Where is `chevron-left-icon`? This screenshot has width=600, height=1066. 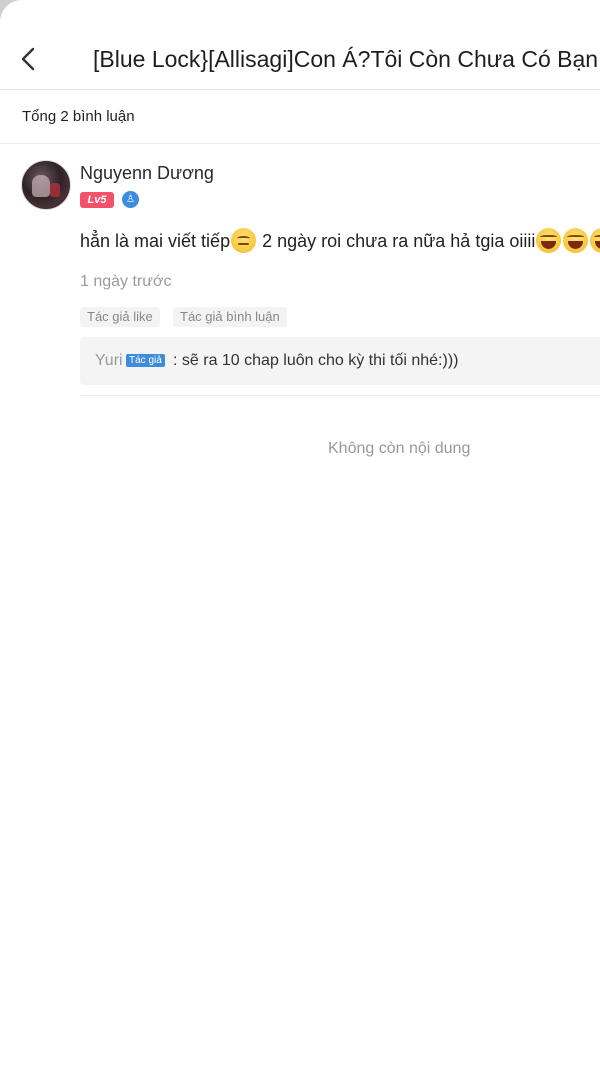 chevron-left-icon is located at coordinates (28, 59).